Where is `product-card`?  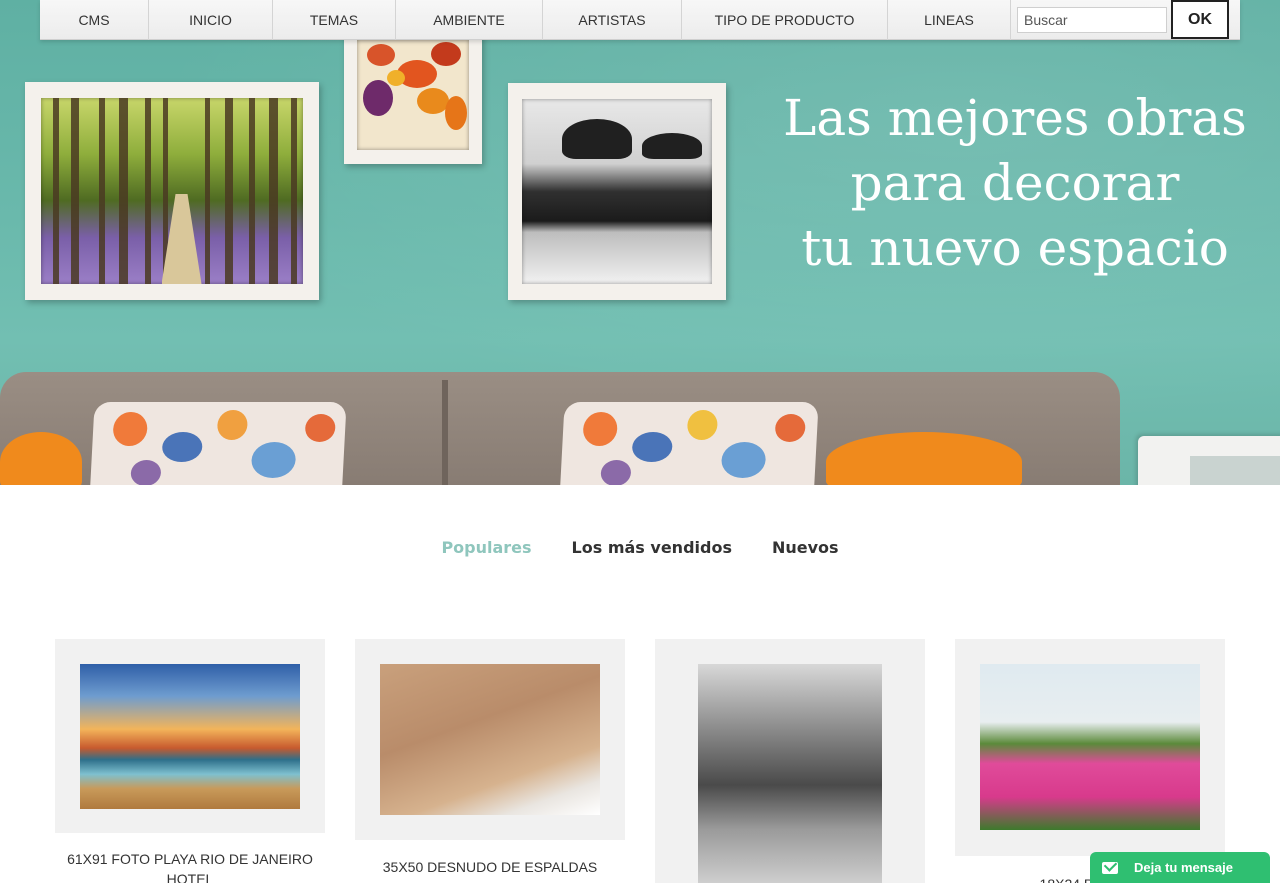
product-card is located at coordinates (790, 761).